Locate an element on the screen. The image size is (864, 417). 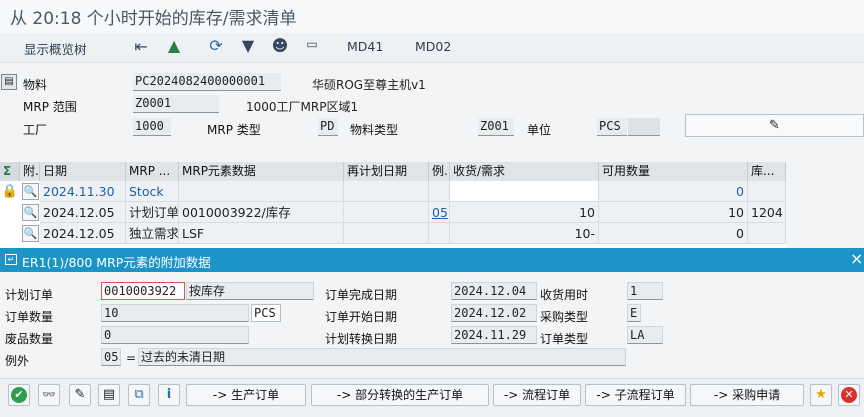
to-production-order-button: -> 生产订单 is located at coordinates (246, 395).